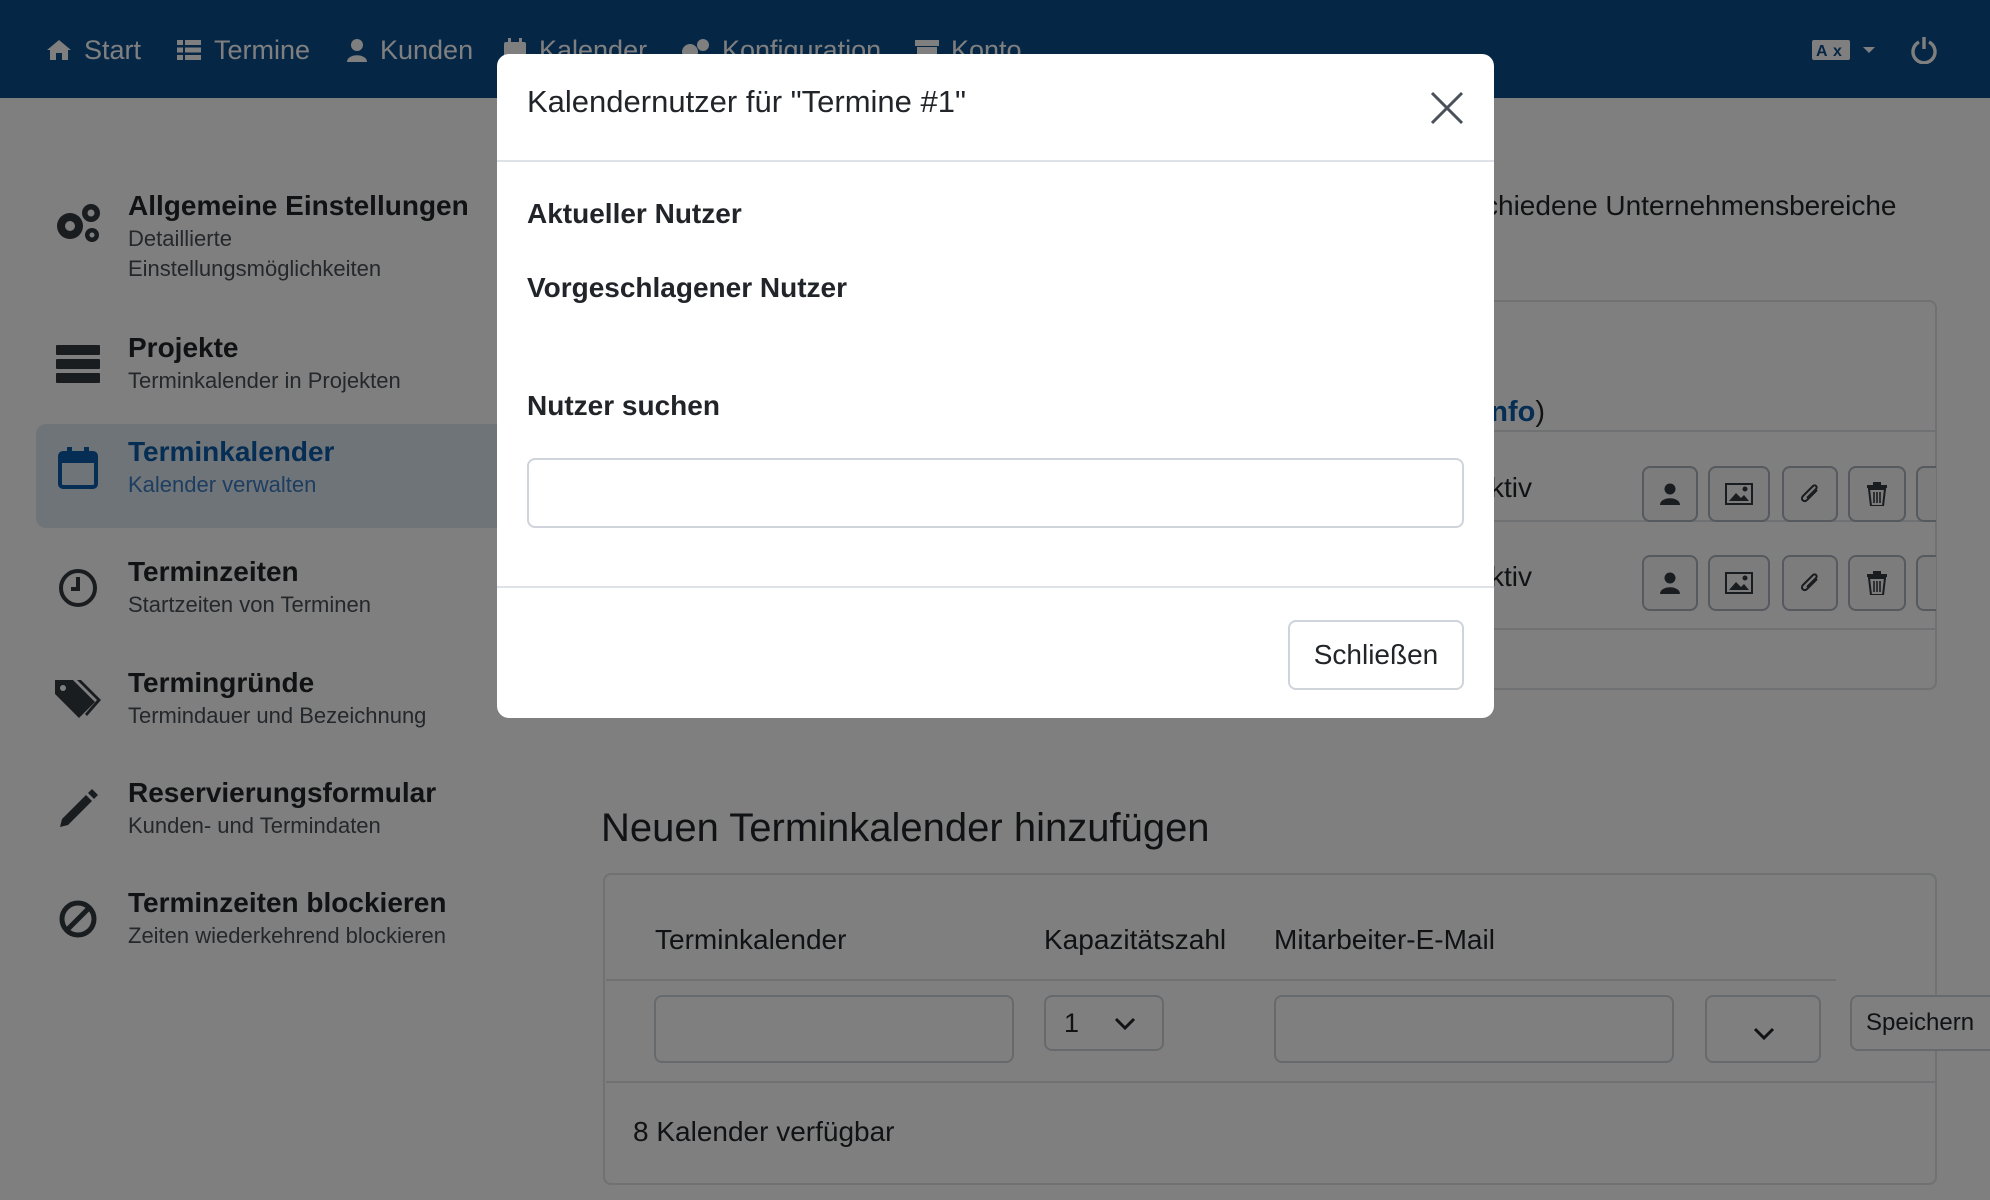 The height and width of the screenshot is (1200, 1990). I want to click on modal-header: Kalendernutzer für "Termine #1", so click(995, 108).